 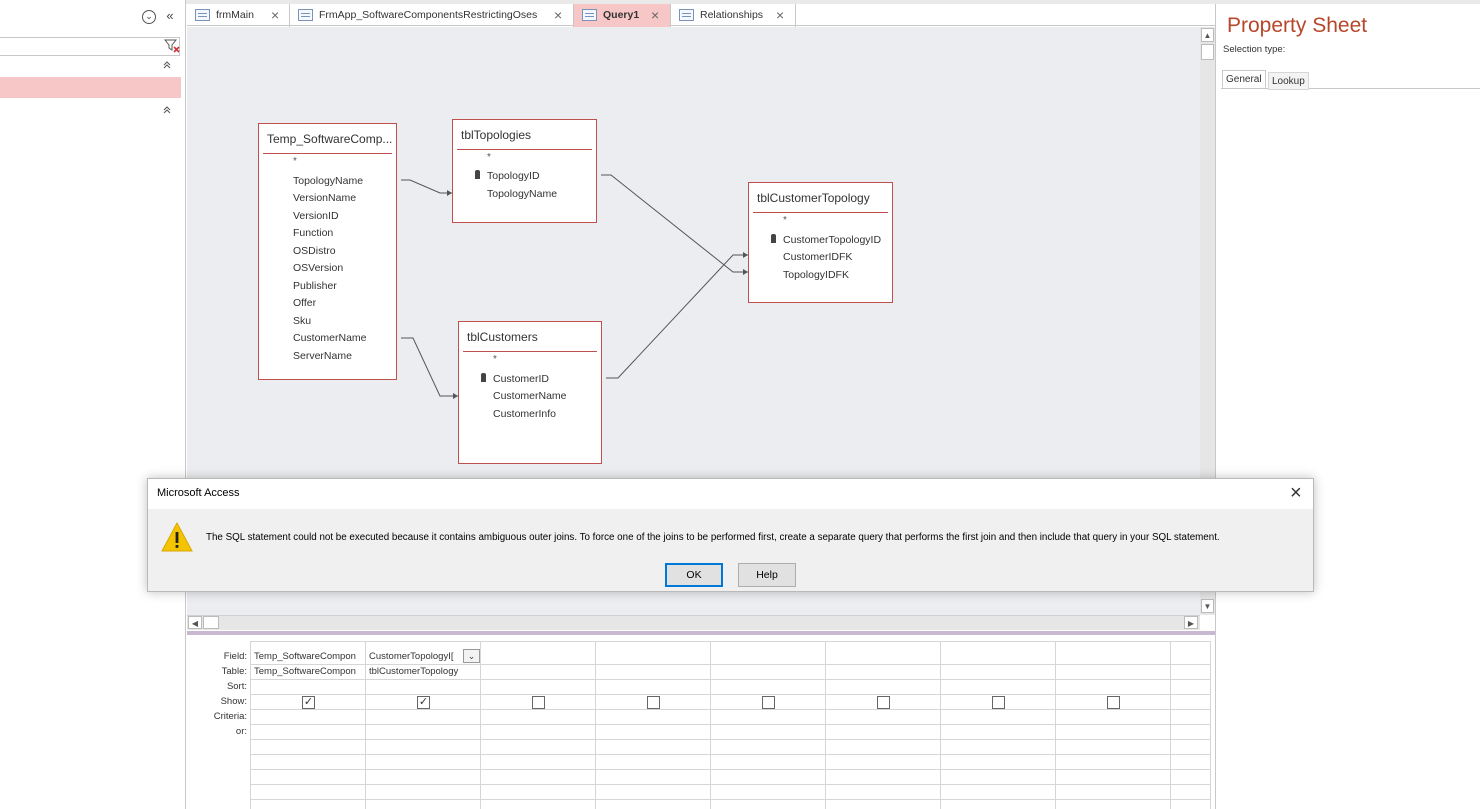 What do you see at coordinates (530, 337) in the screenshot?
I see `table-title: tblCustomers` at bounding box center [530, 337].